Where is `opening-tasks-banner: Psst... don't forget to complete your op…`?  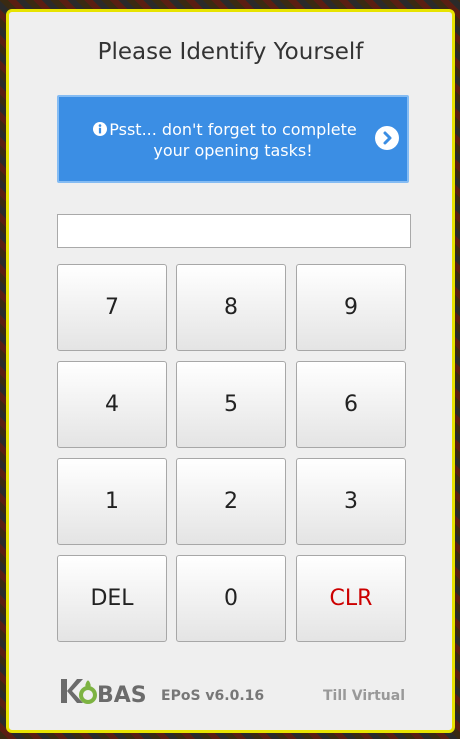
opening-tasks-banner: Psst... don't forget to complete your op… is located at coordinates (233, 139).